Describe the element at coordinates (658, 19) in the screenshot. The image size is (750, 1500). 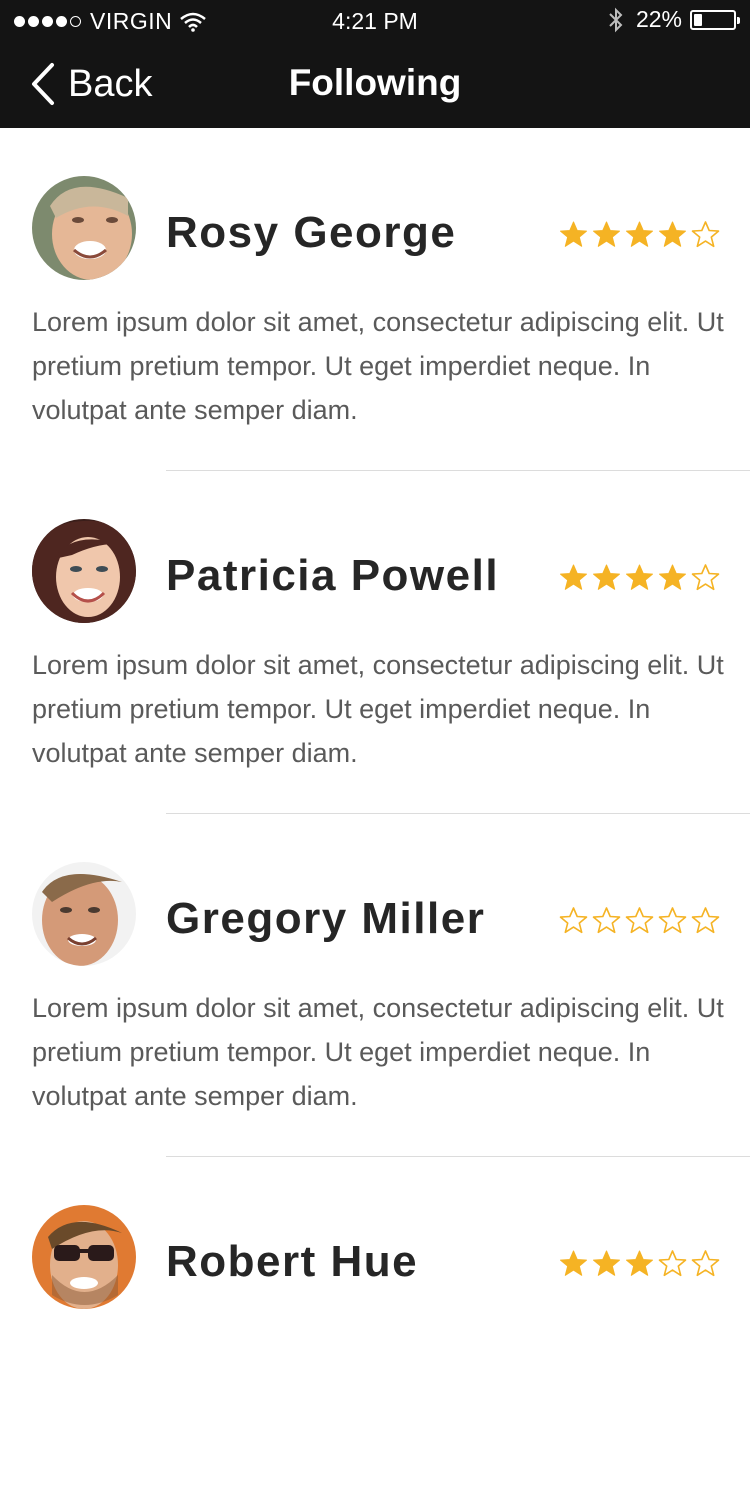
I see `battery-percent: 22%` at that location.